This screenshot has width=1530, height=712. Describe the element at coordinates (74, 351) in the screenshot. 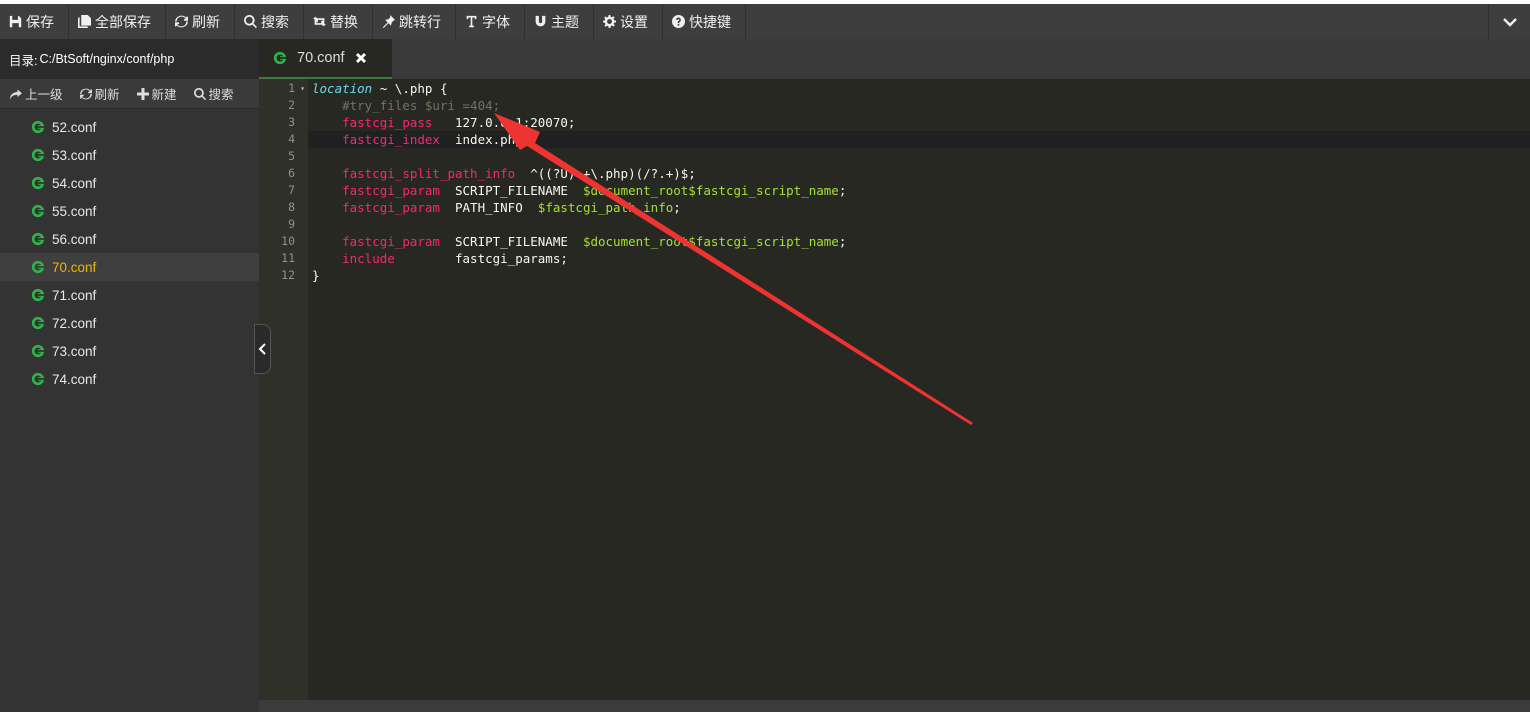

I see `file-name: 73.conf` at that location.